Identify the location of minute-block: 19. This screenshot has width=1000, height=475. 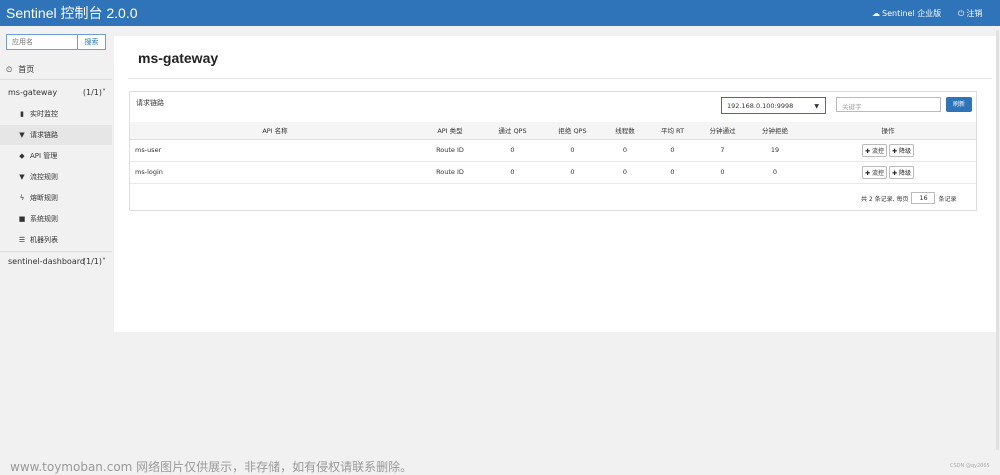
(775, 150).